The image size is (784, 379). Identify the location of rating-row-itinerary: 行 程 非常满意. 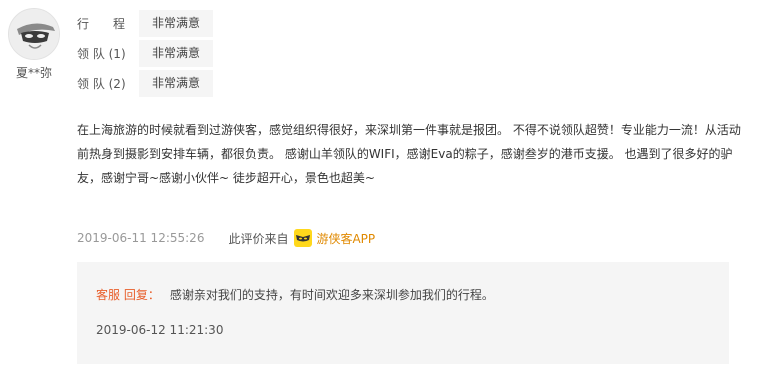
(145, 23).